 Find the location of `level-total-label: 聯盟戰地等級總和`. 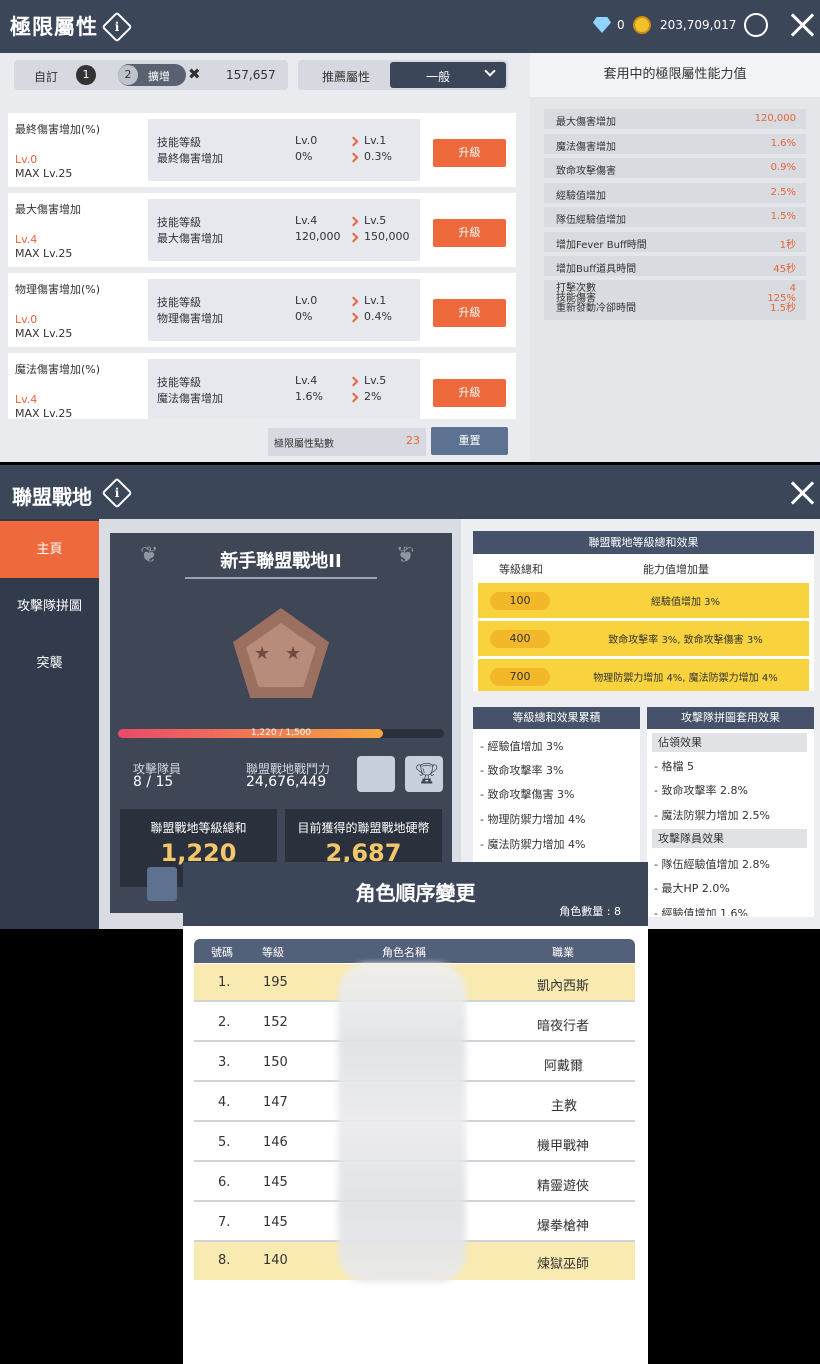

level-total-label: 聯盟戰地等級總和 is located at coordinates (198, 828).